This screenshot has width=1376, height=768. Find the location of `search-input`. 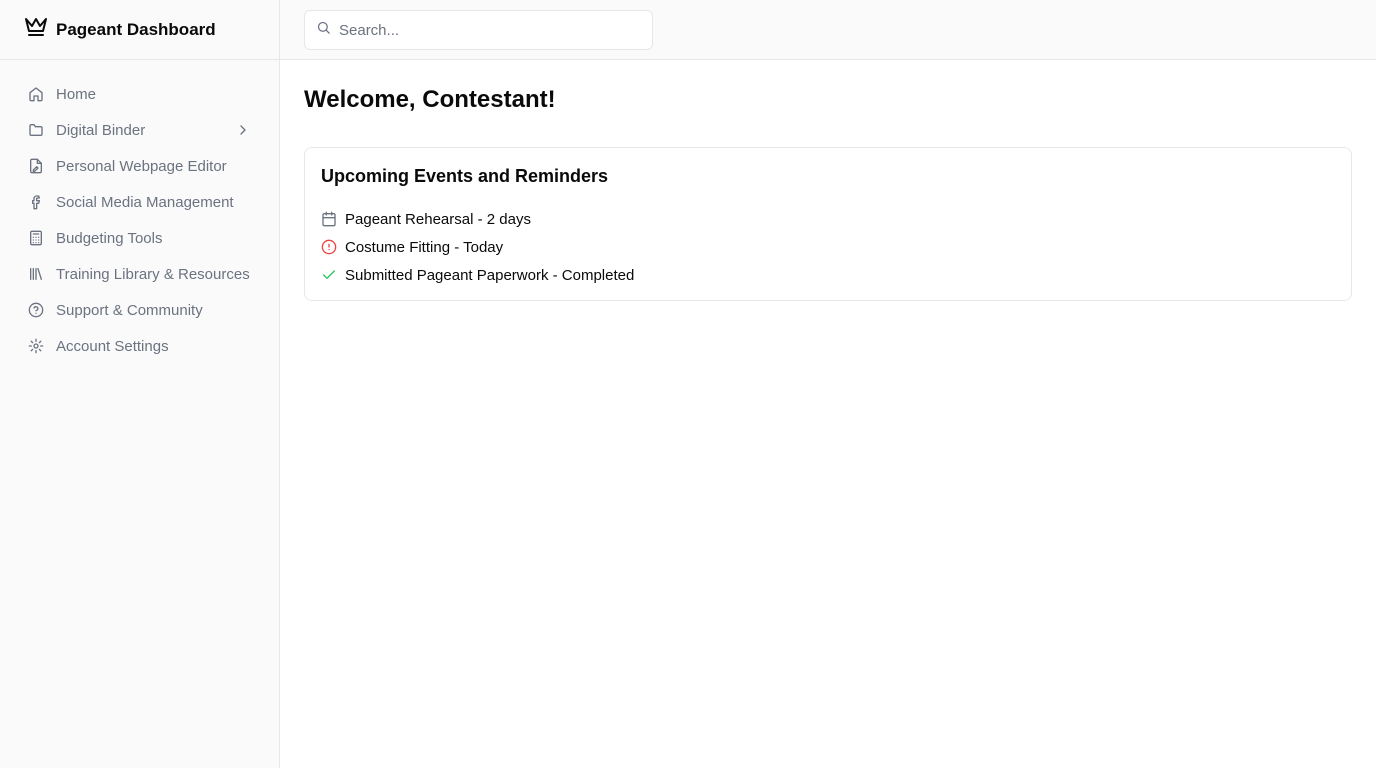

search-input is located at coordinates (489, 30).